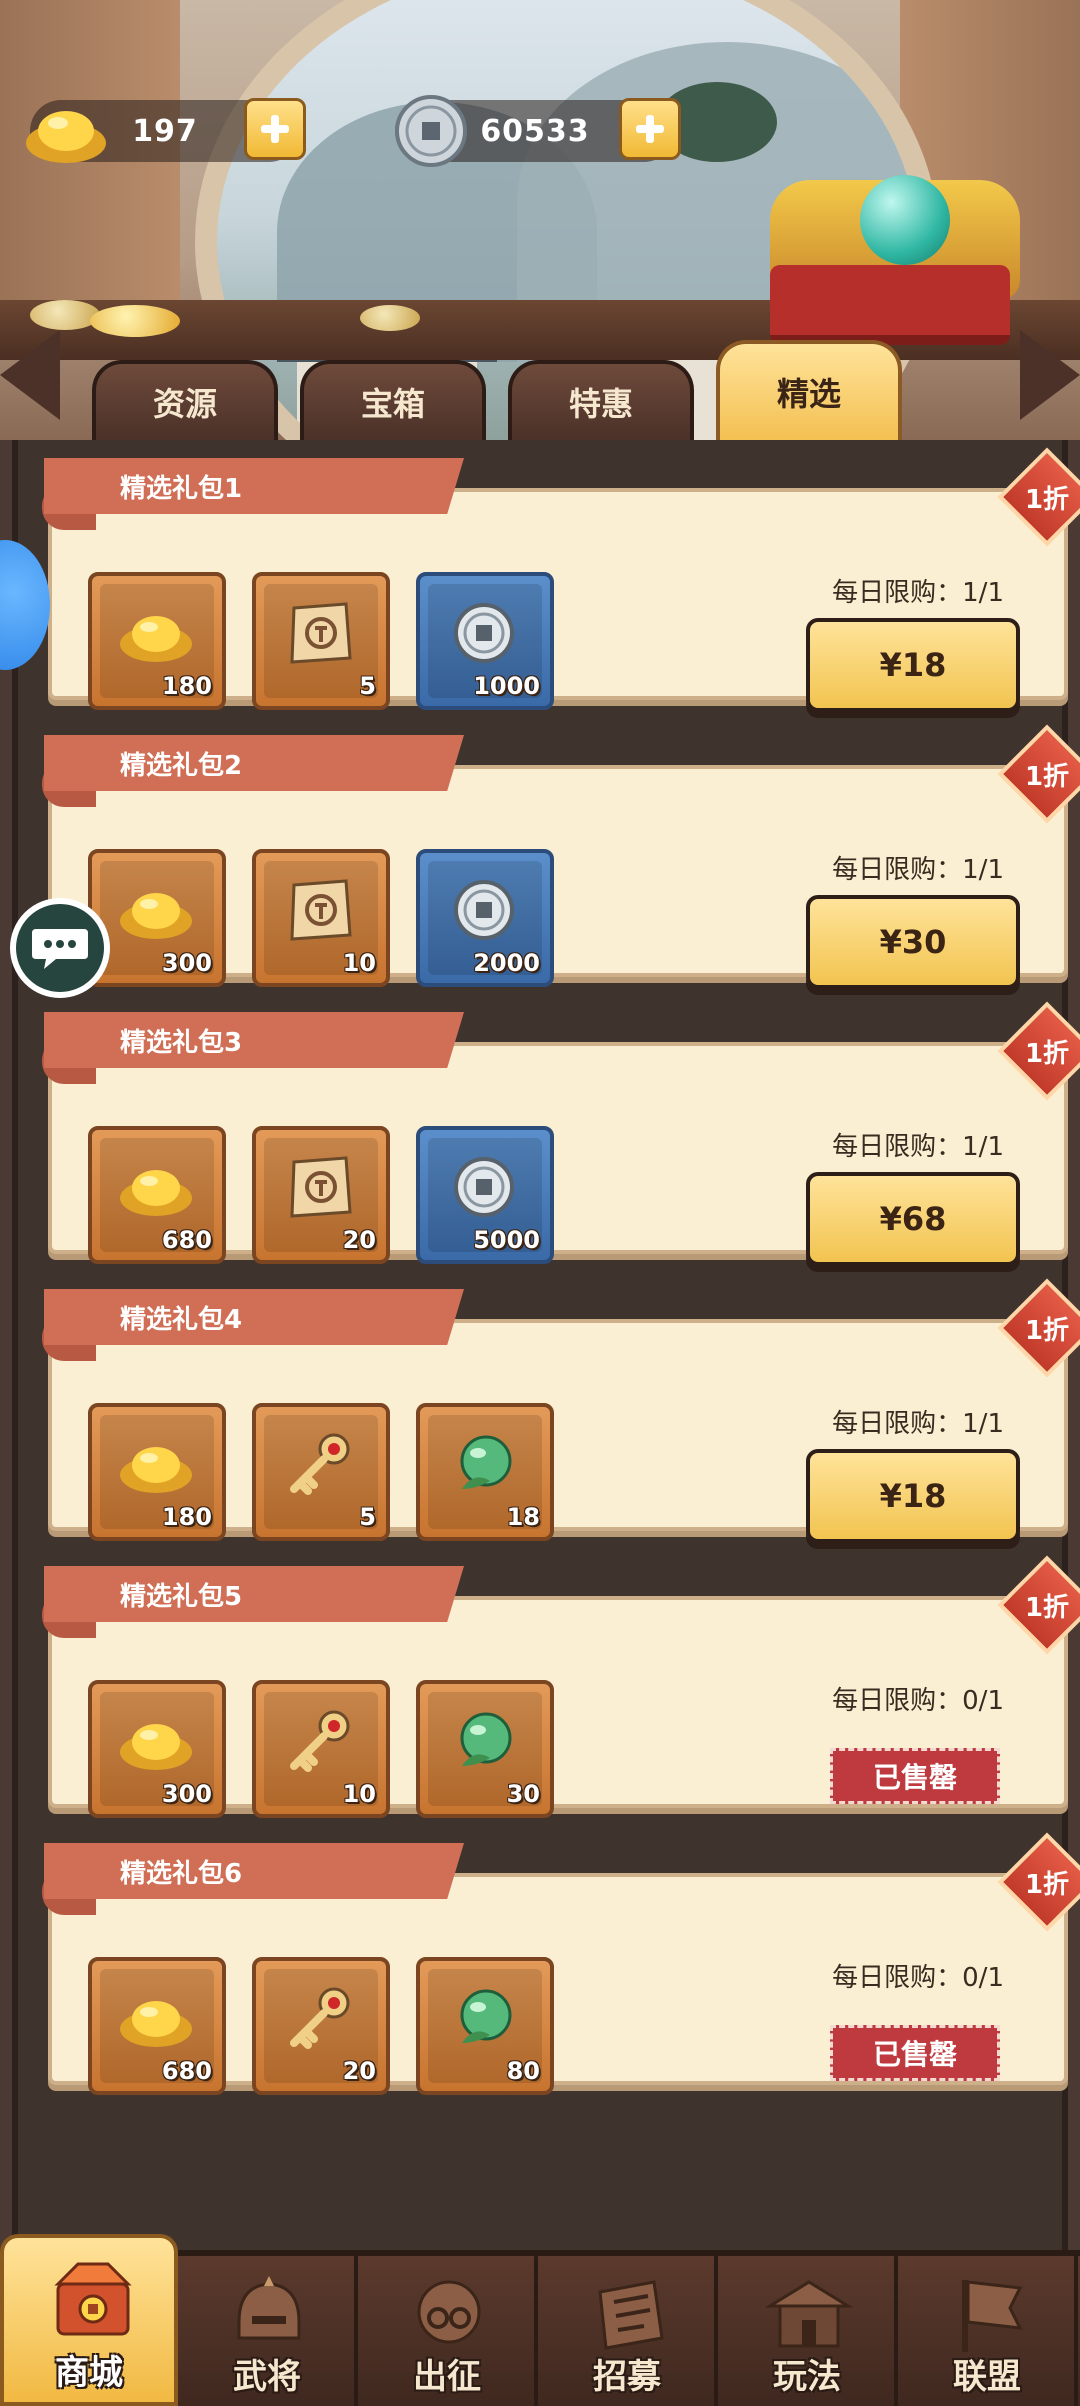 The height and width of the screenshot is (2406, 1080). What do you see at coordinates (181, 488) in the screenshot?
I see `pack-title: 精选礼包1` at bounding box center [181, 488].